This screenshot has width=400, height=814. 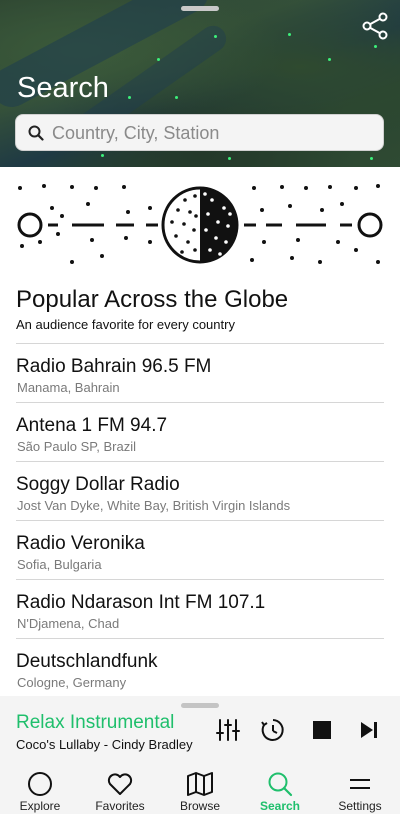 What do you see at coordinates (63, 88) in the screenshot?
I see `page-title: Search` at bounding box center [63, 88].